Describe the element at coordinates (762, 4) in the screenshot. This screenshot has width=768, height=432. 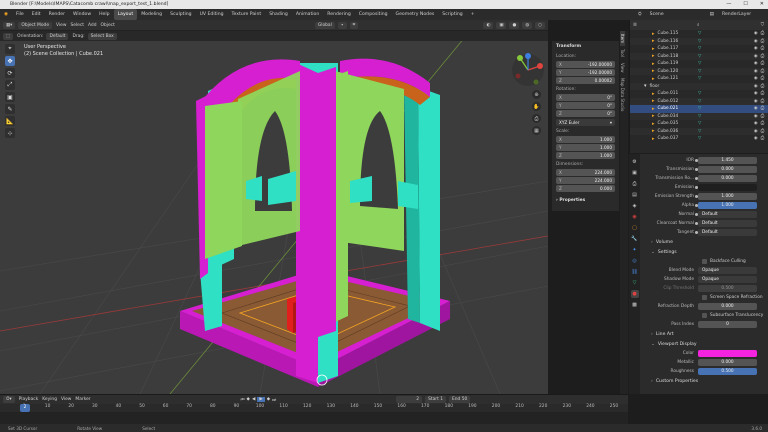
I see `close-button: ✕` at that location.